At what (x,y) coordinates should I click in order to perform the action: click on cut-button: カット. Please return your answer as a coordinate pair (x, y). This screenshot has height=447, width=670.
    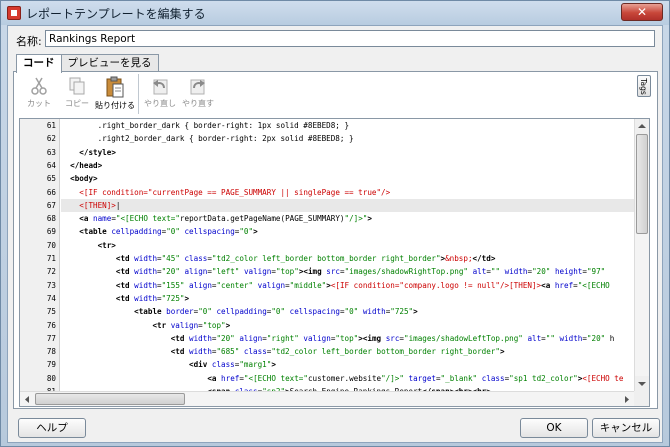
    Looking at the image, I should click on (39, 94).